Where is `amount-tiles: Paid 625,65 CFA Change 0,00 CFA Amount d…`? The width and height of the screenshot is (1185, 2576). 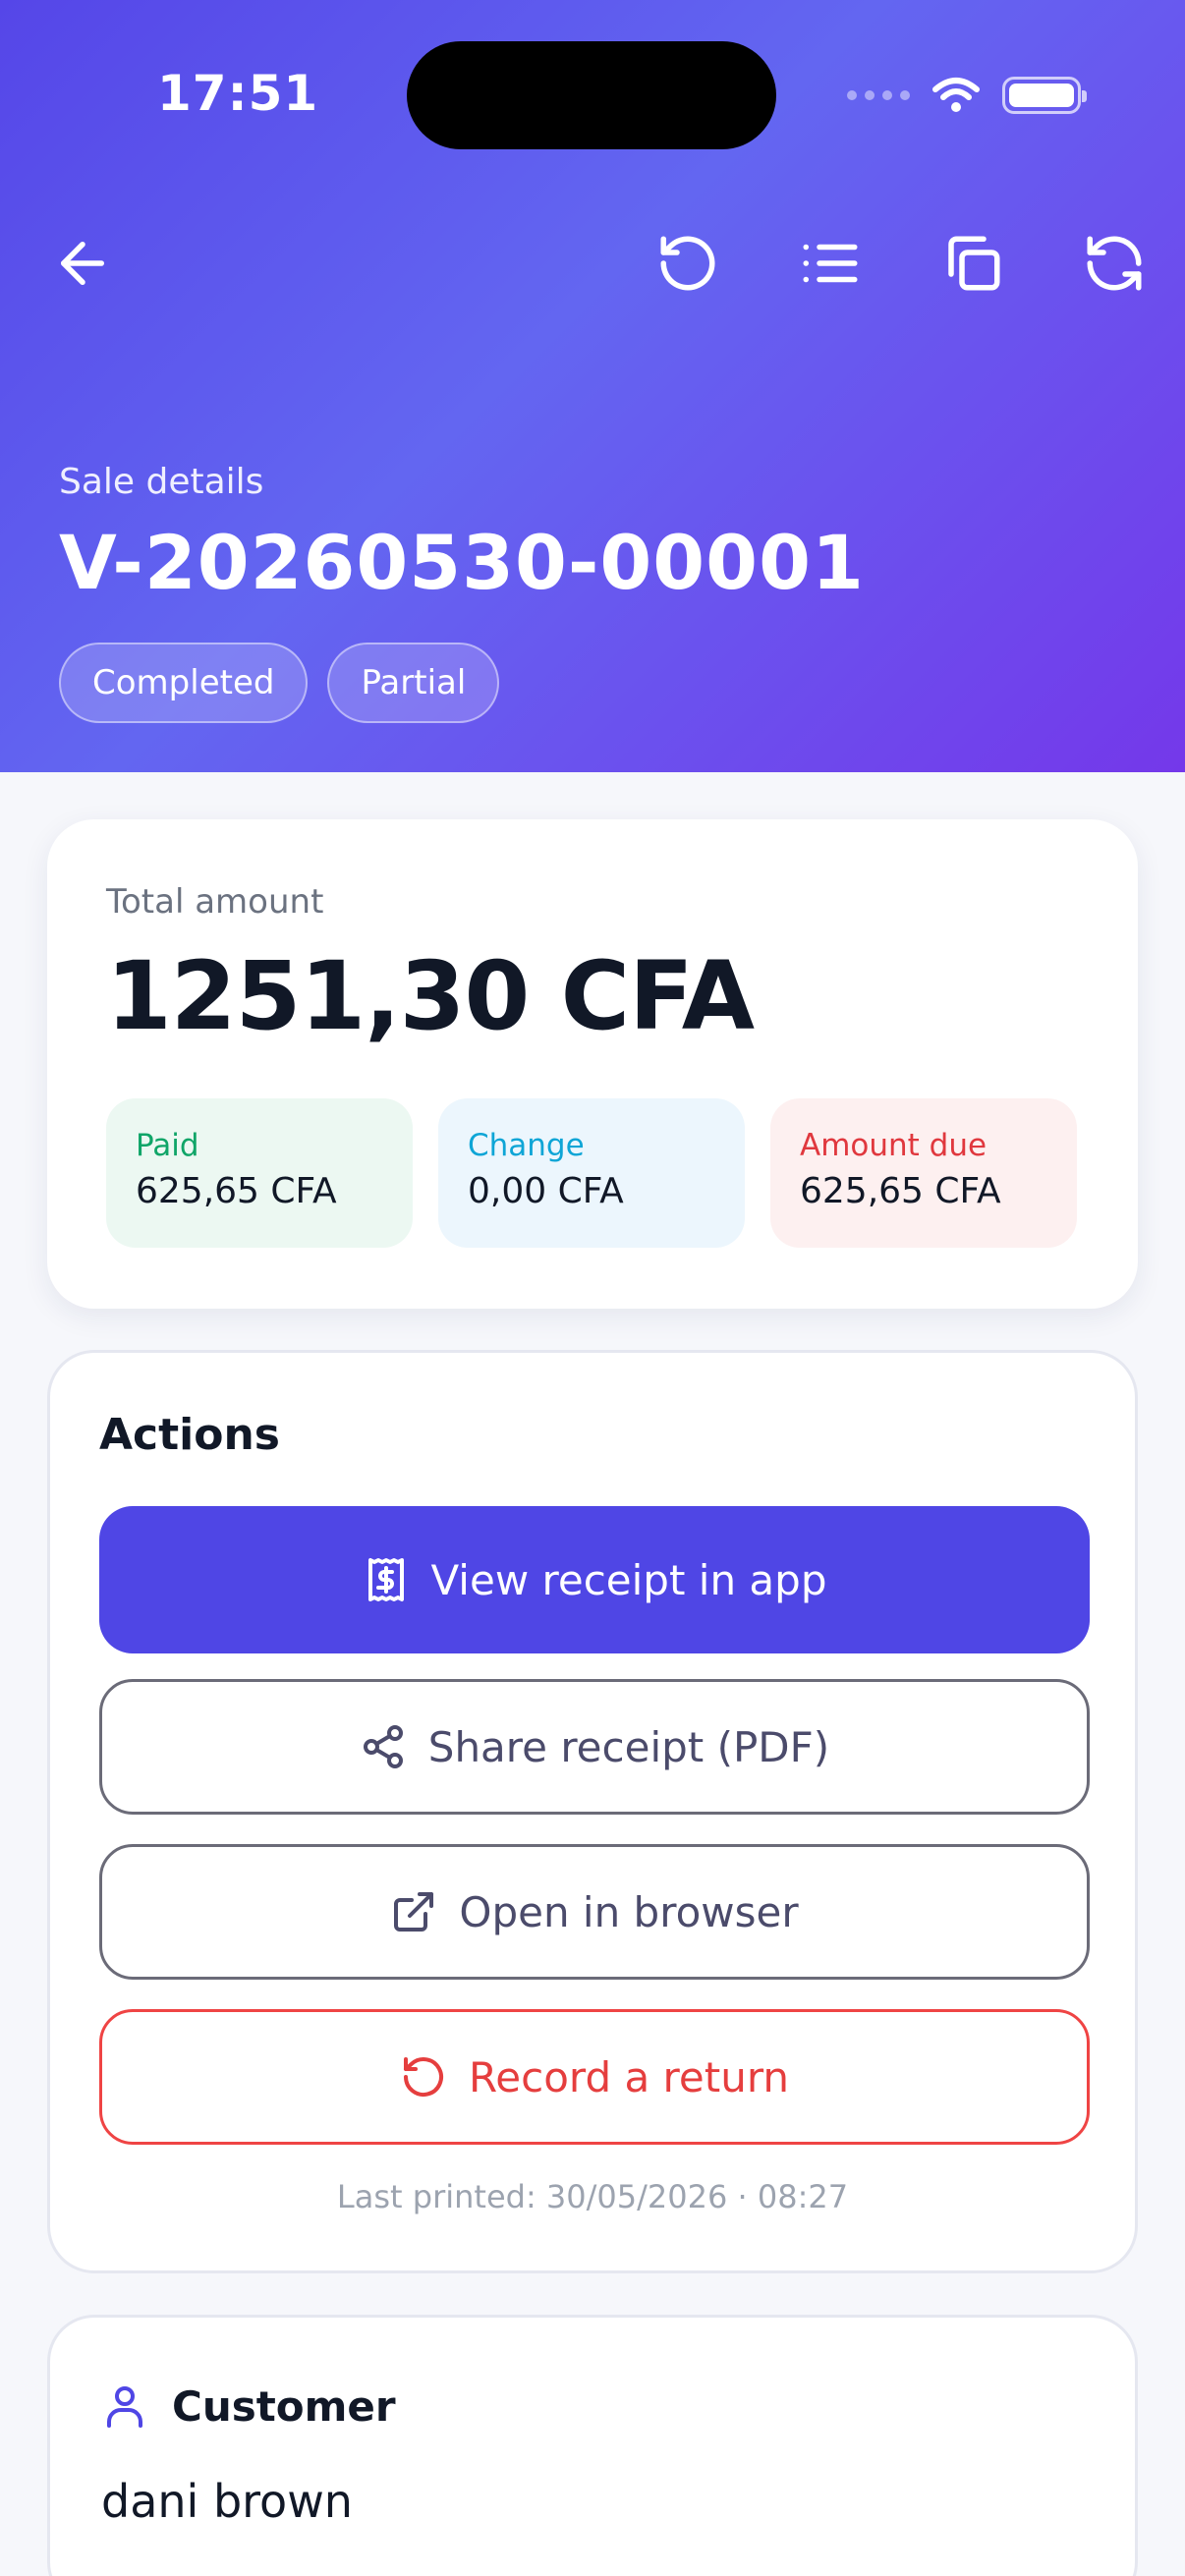 amount-tiles: Paid 625,65 CFA Change 0,00 CFA Amount d… is located at coordinates (592, 1173).